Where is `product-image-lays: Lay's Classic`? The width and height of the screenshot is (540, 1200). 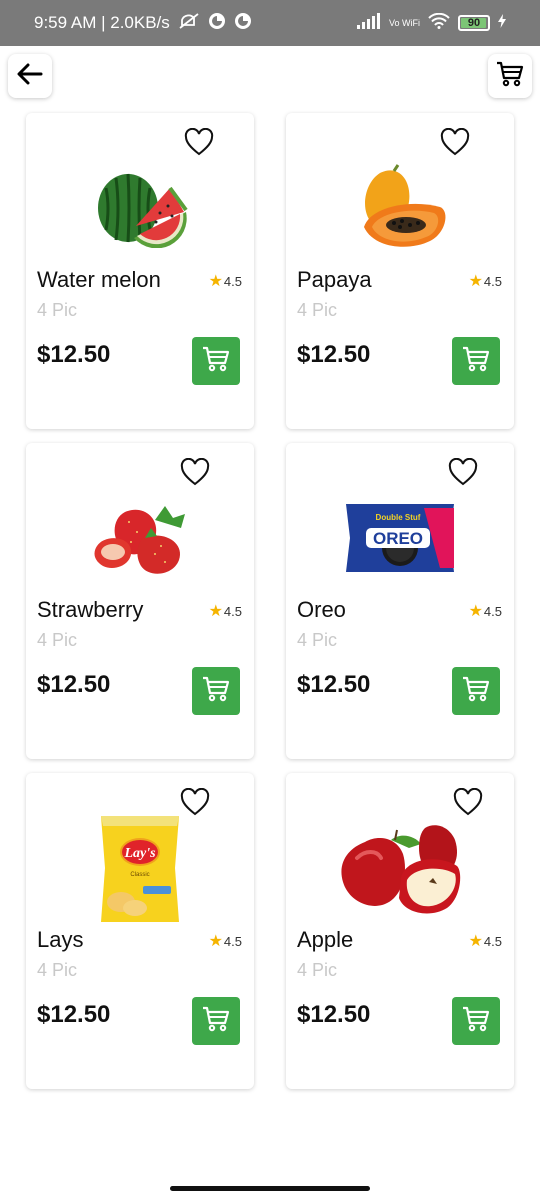 product-image-lays: Lay's Classic is located at coordinates (140, 869).